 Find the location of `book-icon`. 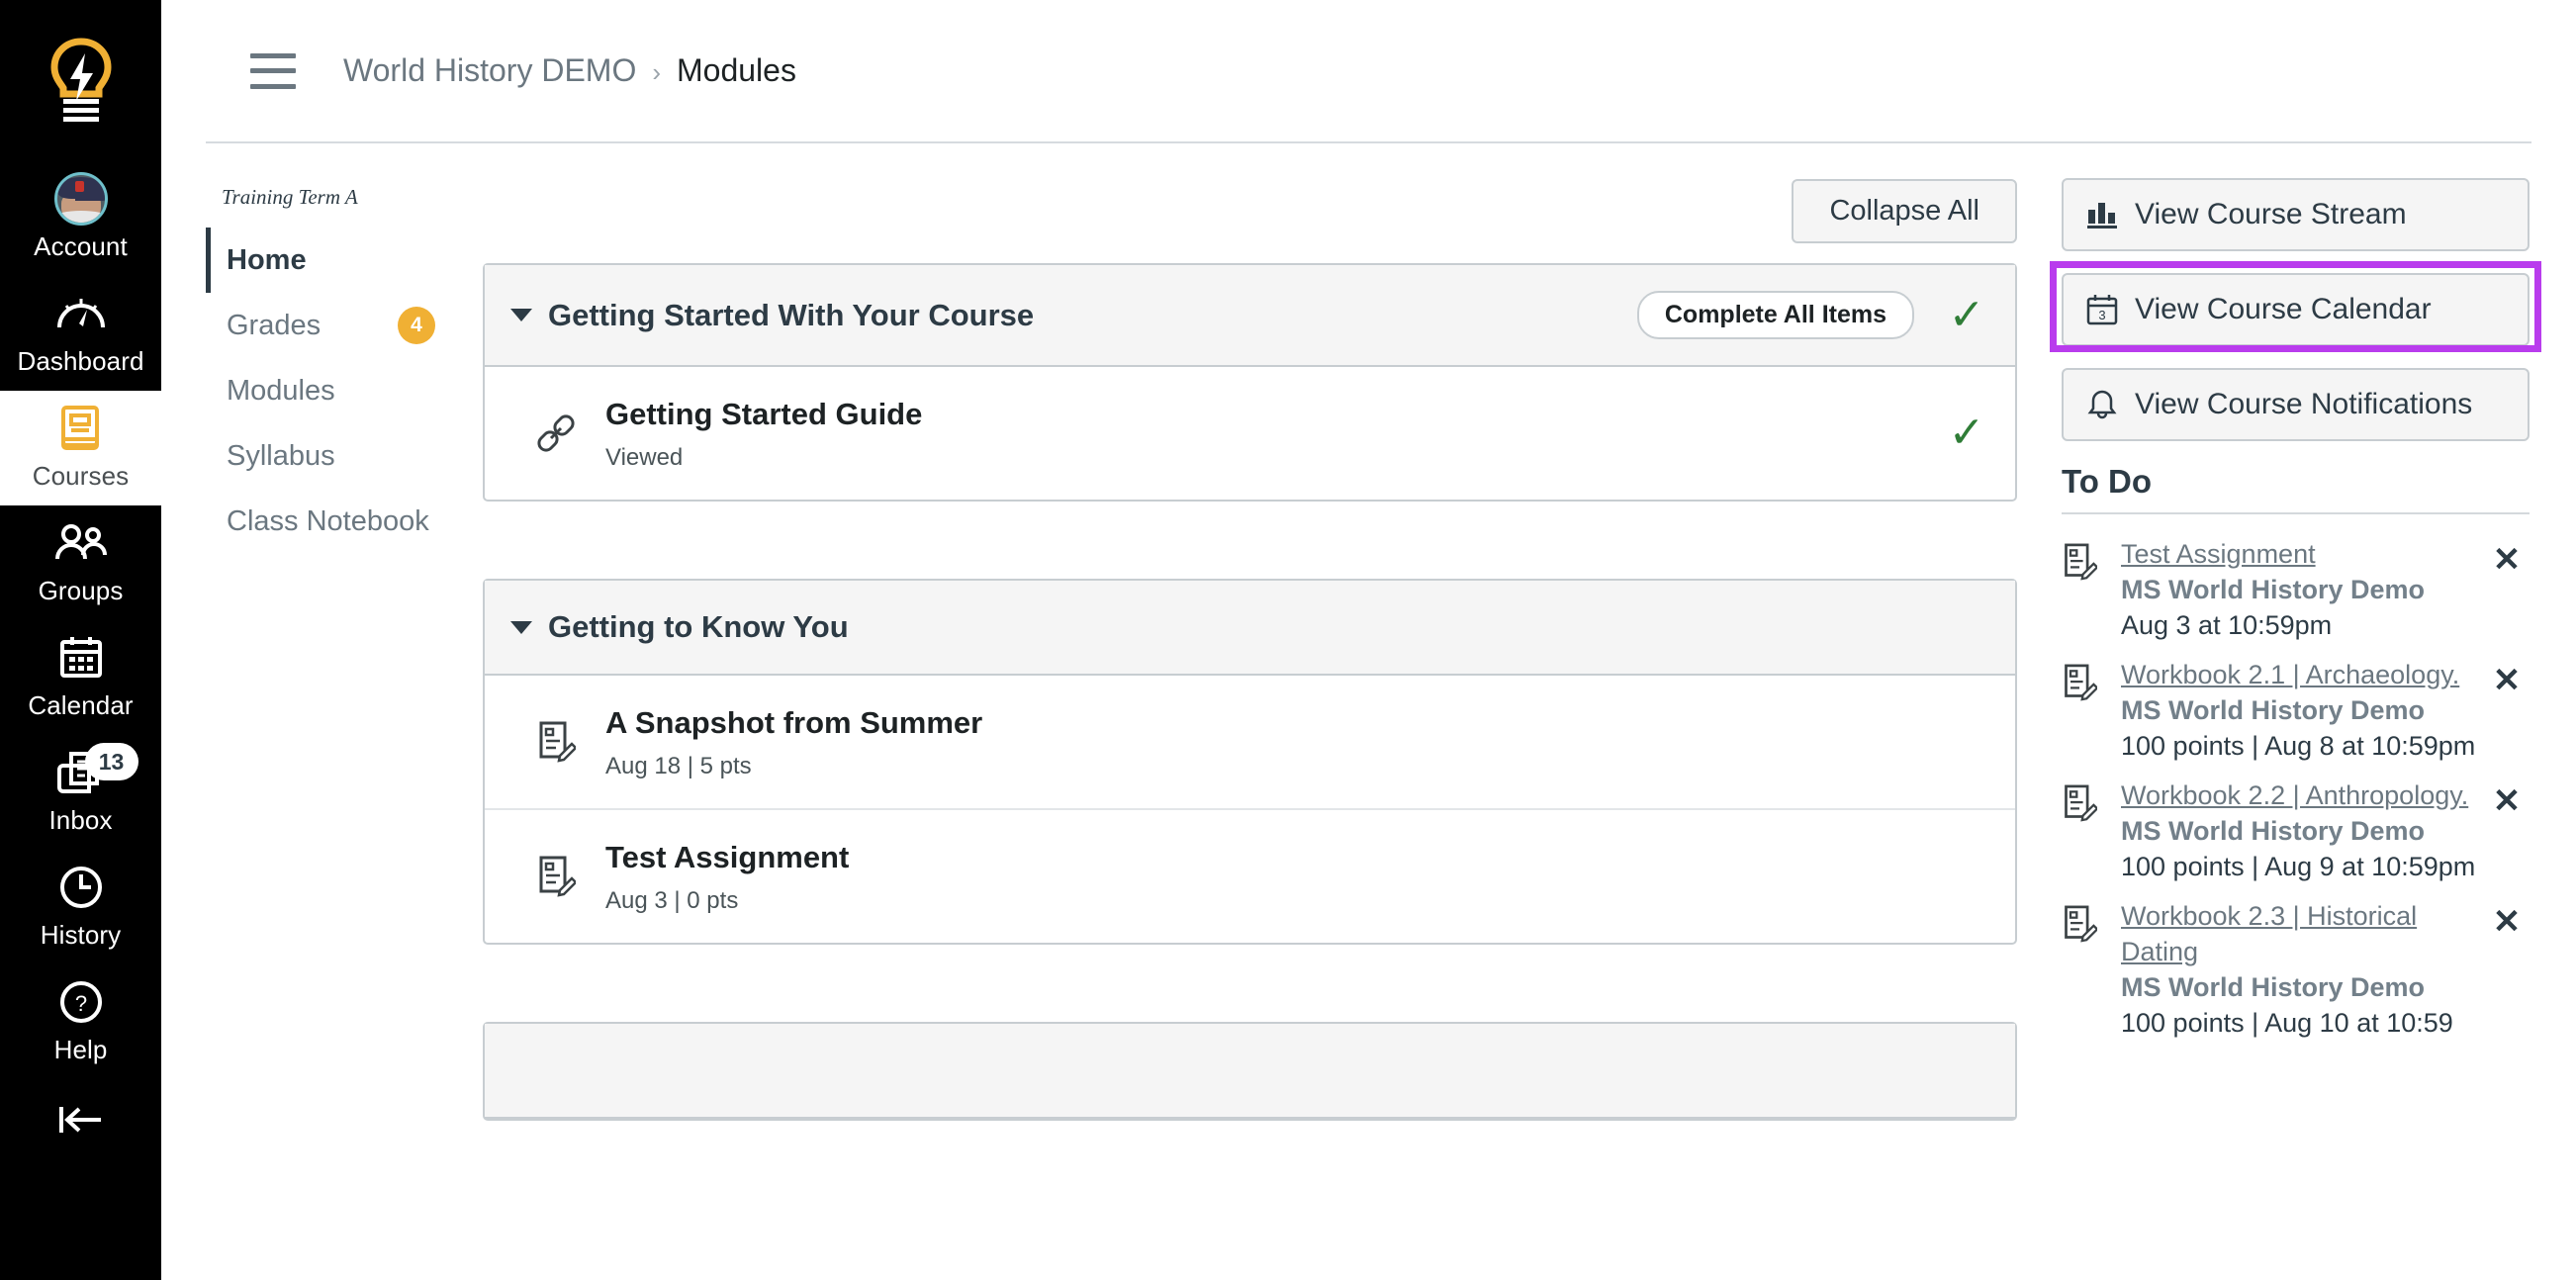

book-icon is located at coordinates (81, 428).